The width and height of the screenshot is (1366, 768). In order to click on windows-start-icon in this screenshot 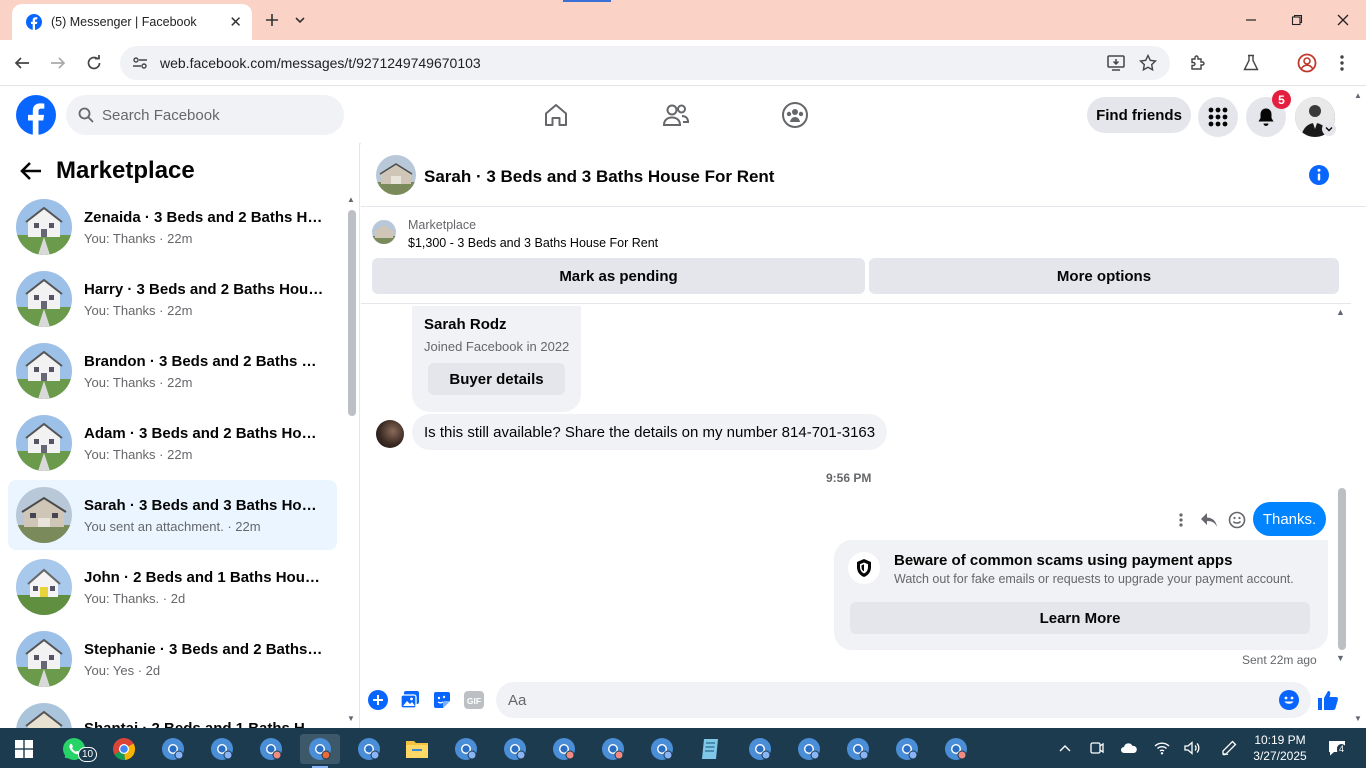, I will do `click(24, 749)`.